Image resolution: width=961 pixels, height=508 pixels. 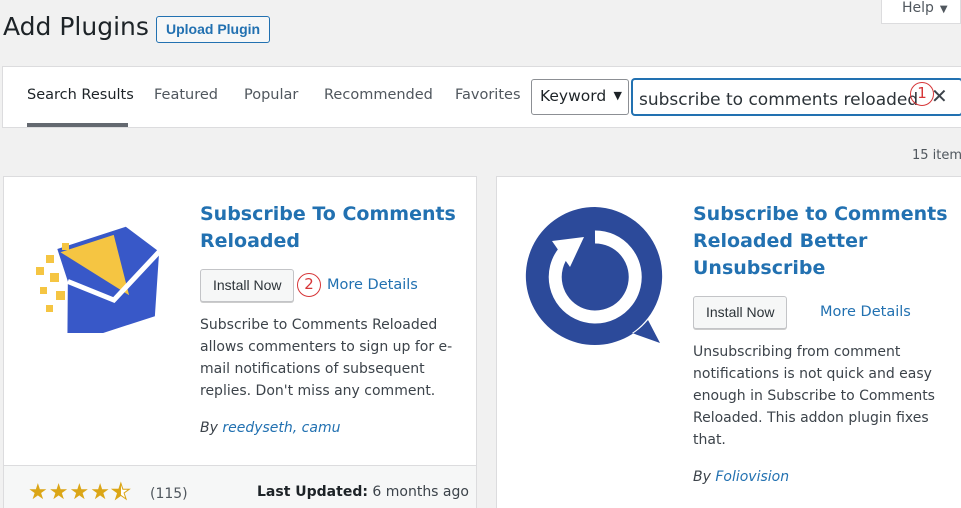 I want to click on upload-plugin-button: Upload Plugin, so click(x=213, y=29).